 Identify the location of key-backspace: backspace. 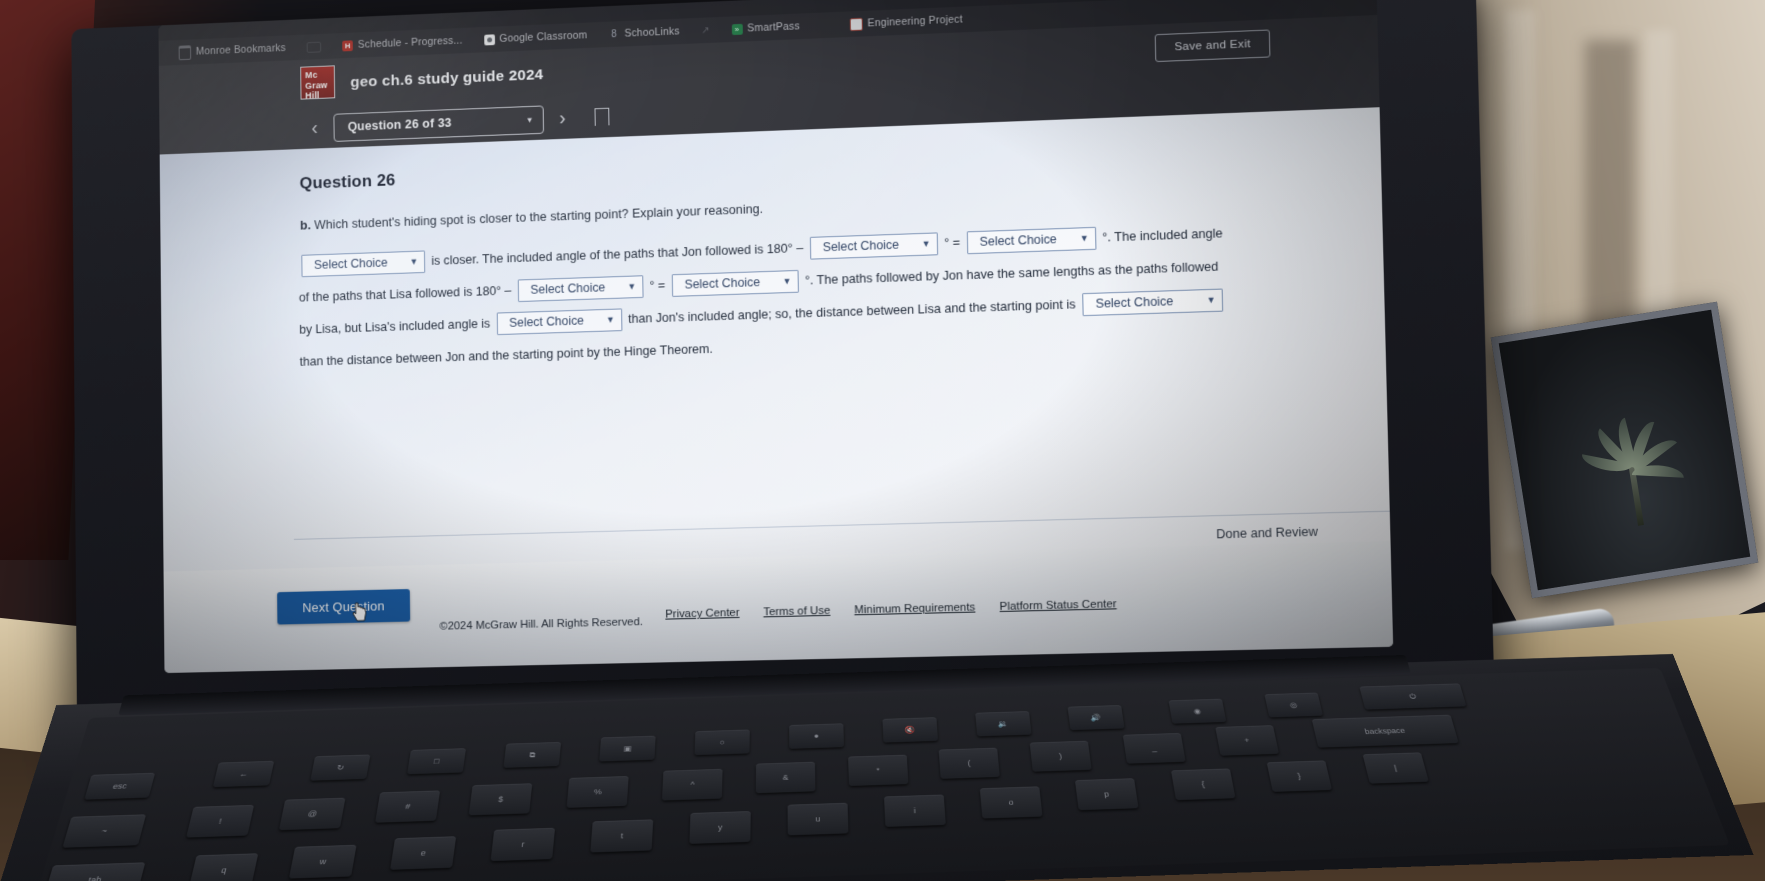
(1385, 731).